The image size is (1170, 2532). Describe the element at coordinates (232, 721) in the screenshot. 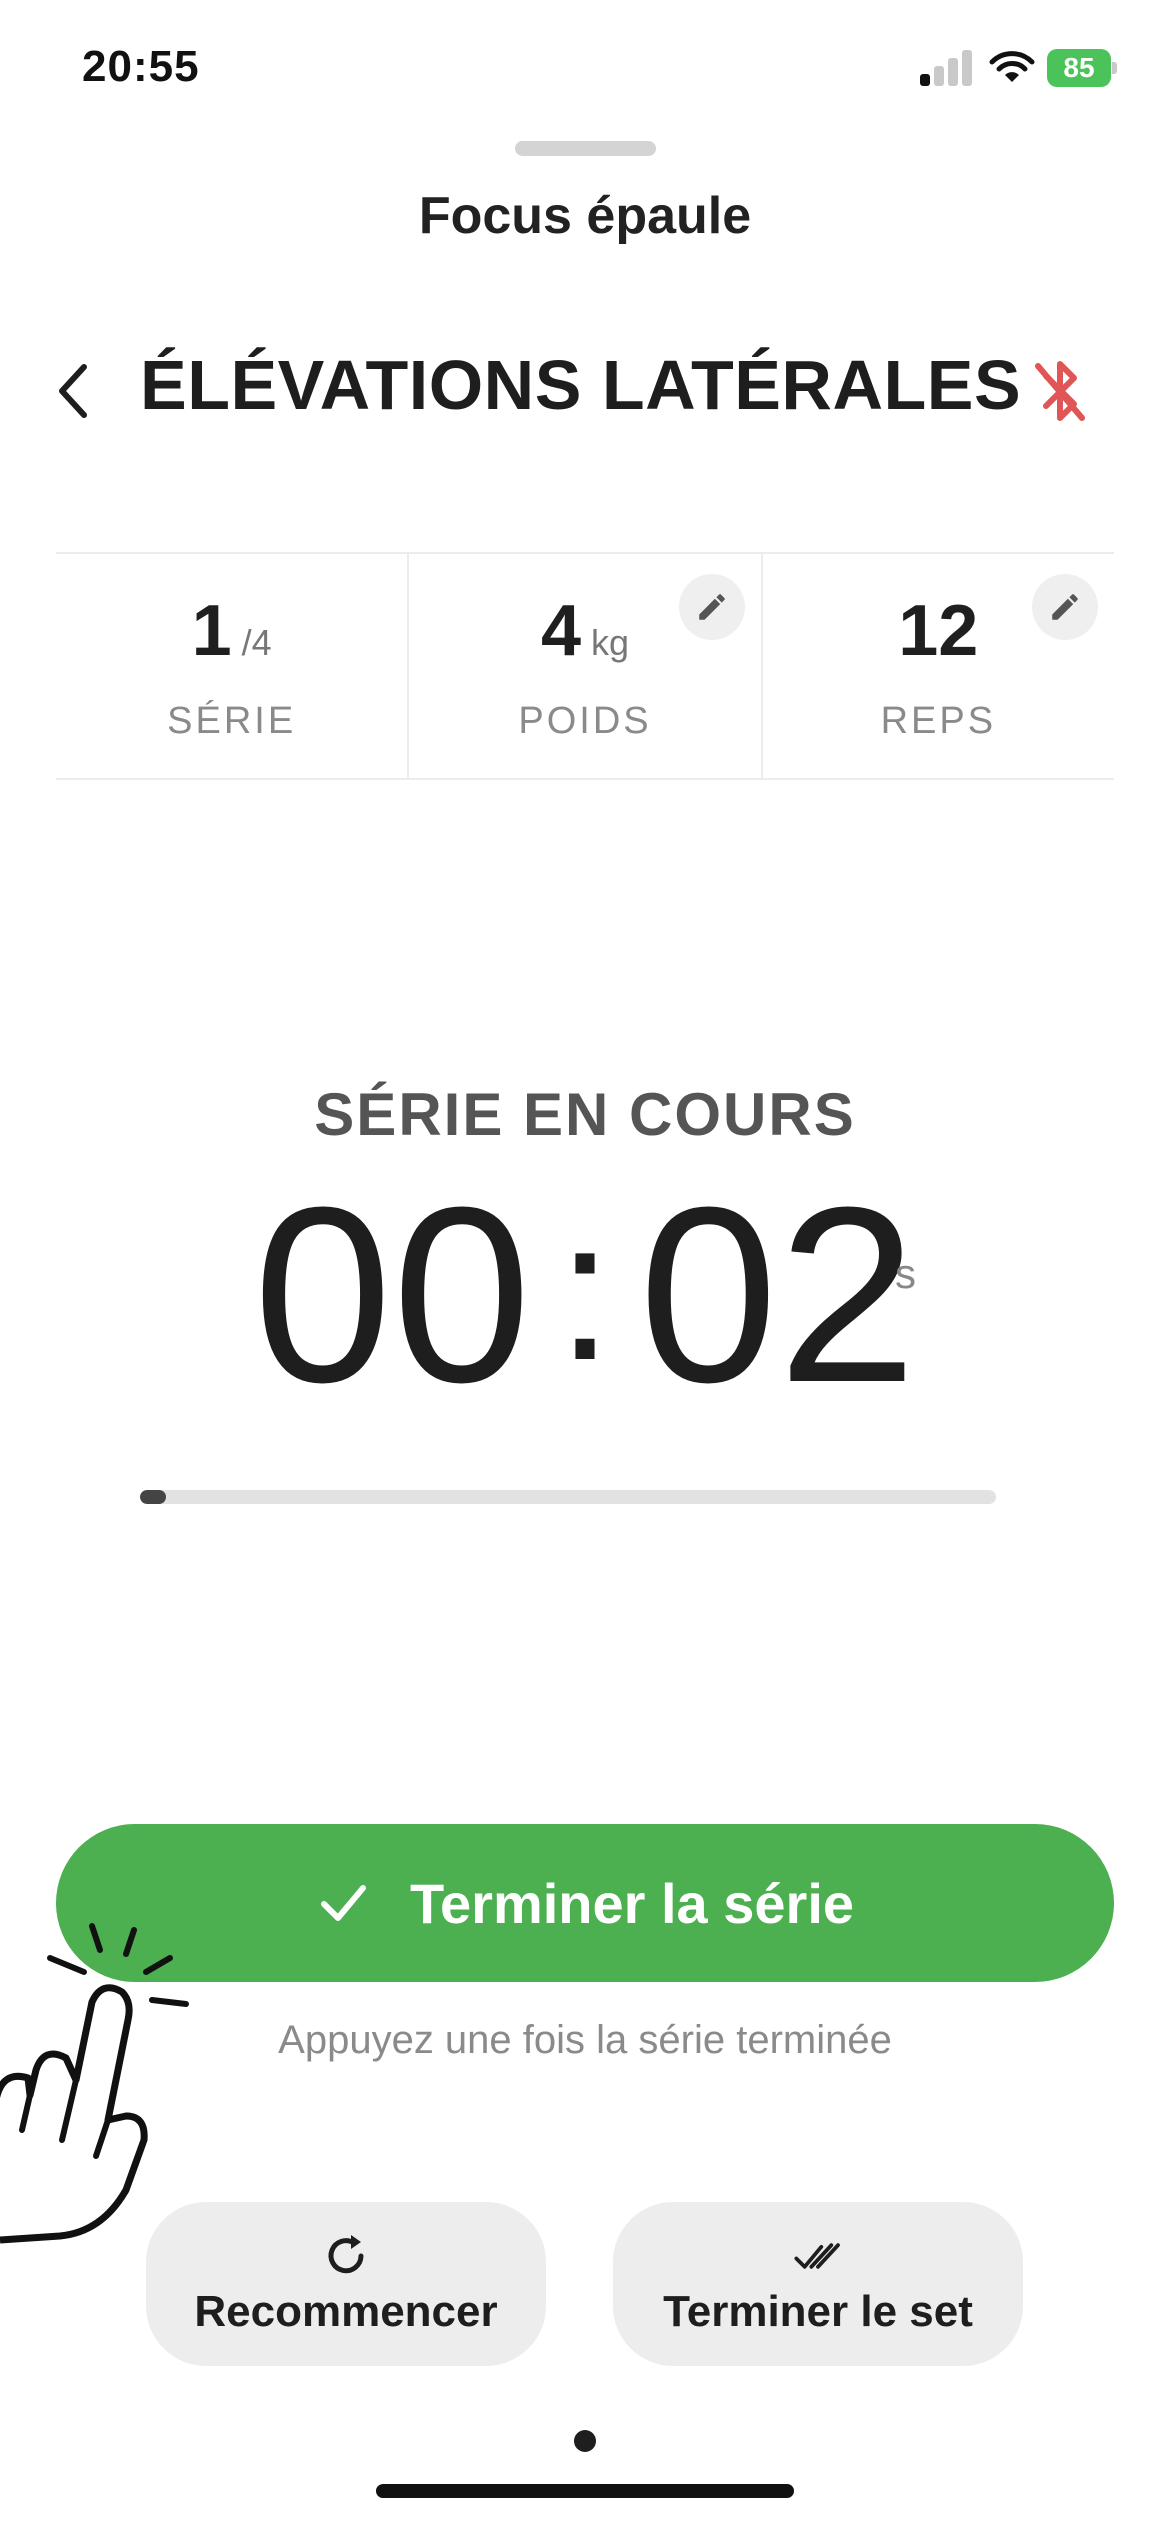

I see `series-label: SÉRIE` at that location.